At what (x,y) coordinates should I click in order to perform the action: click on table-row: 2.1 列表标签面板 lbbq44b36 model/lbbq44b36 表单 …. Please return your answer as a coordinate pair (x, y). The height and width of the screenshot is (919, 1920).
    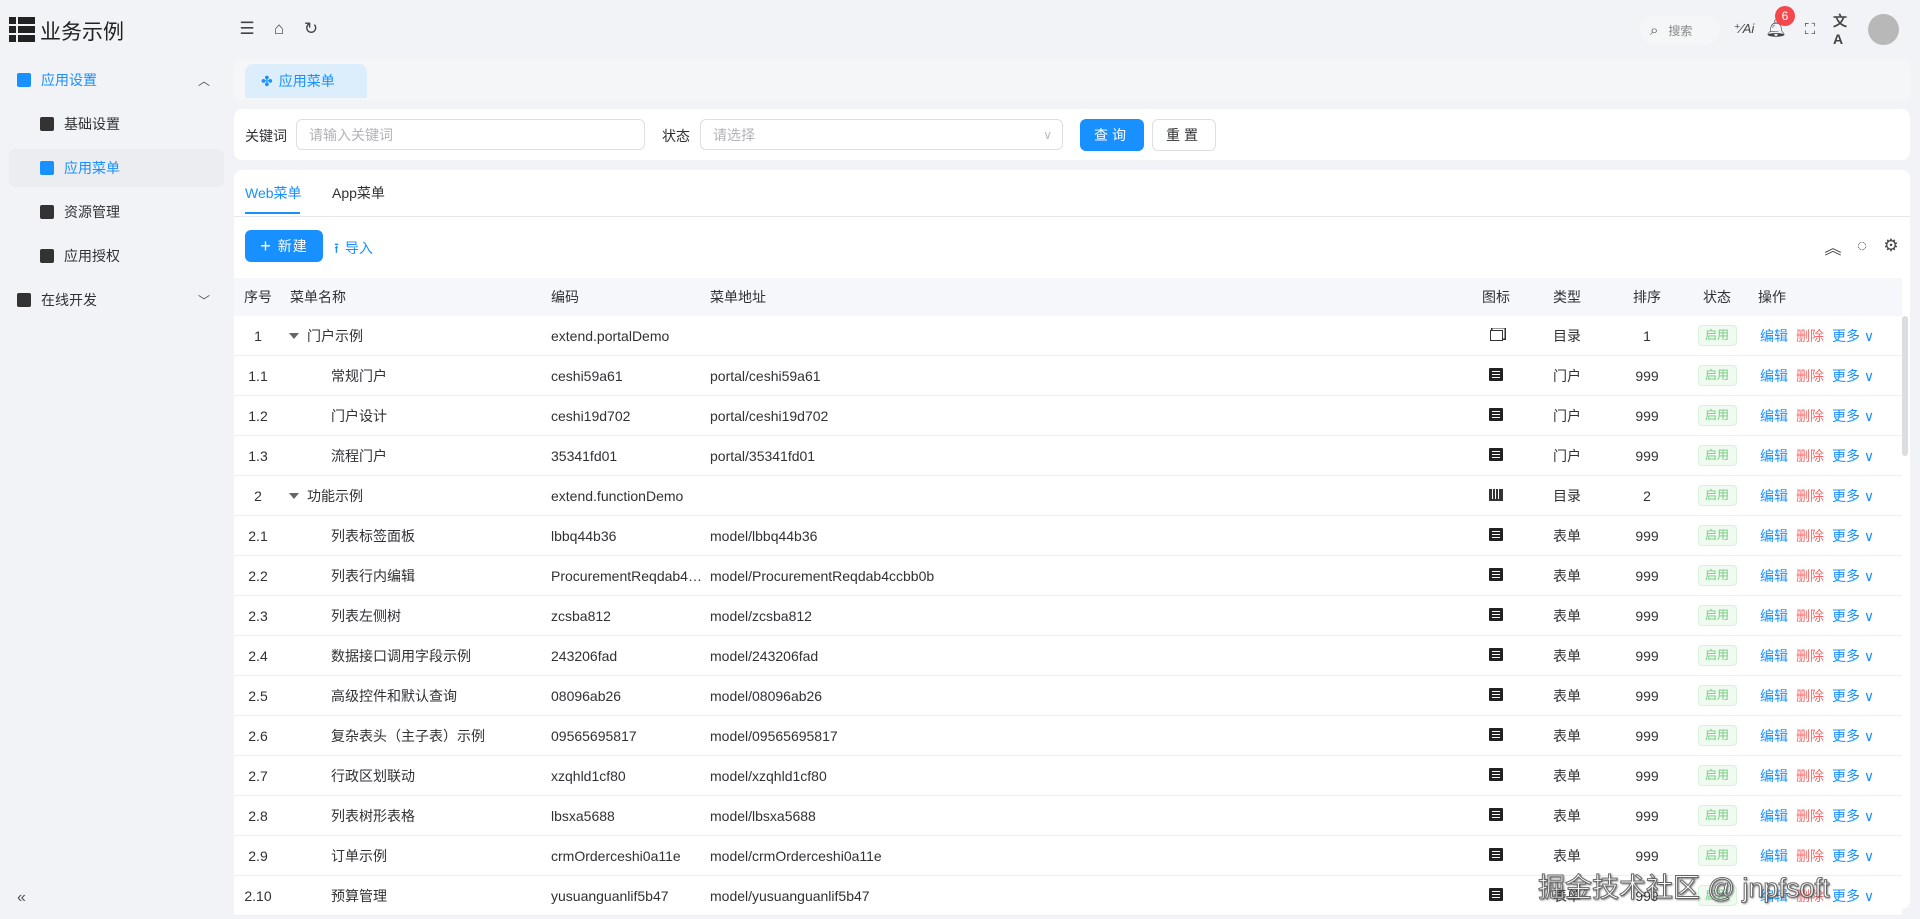
    Looking at the image, I should click on (1068, 536).